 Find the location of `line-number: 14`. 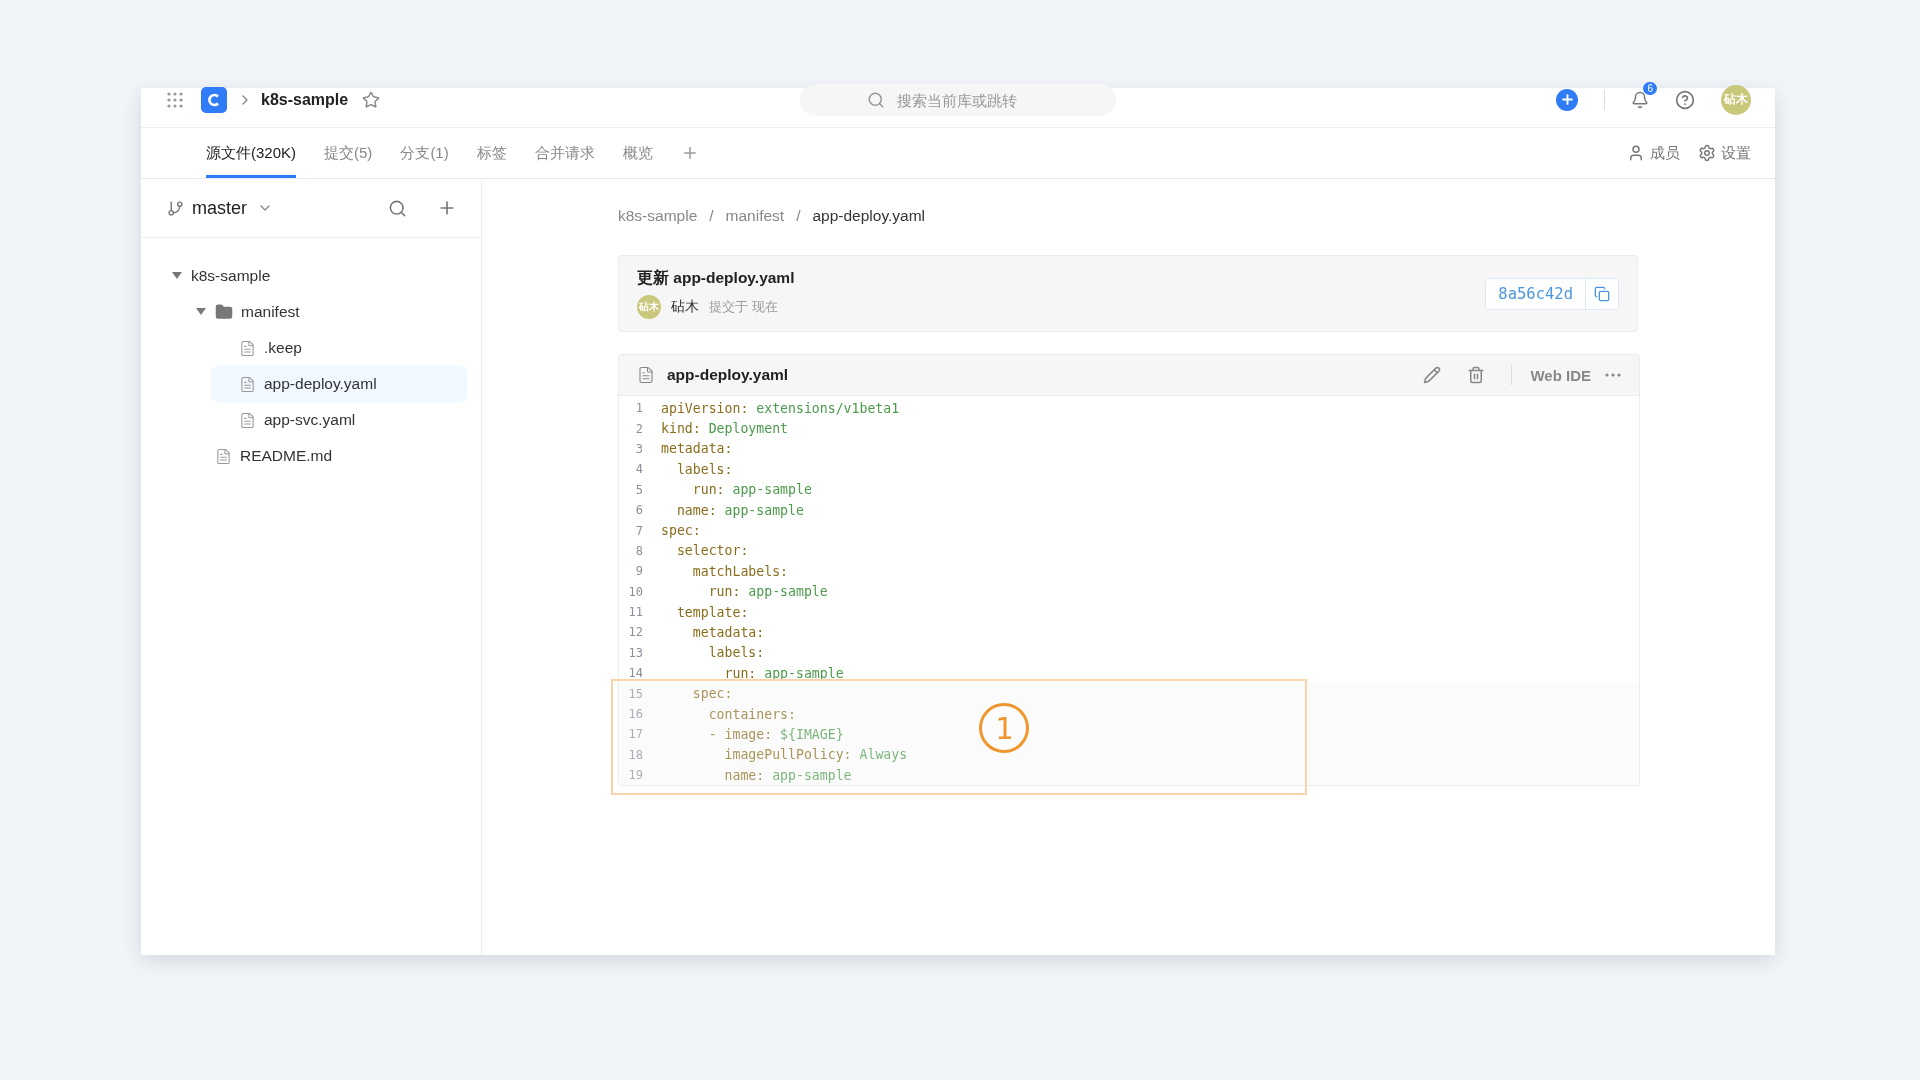

line-number: 14 is located at coordinates (635, 673).